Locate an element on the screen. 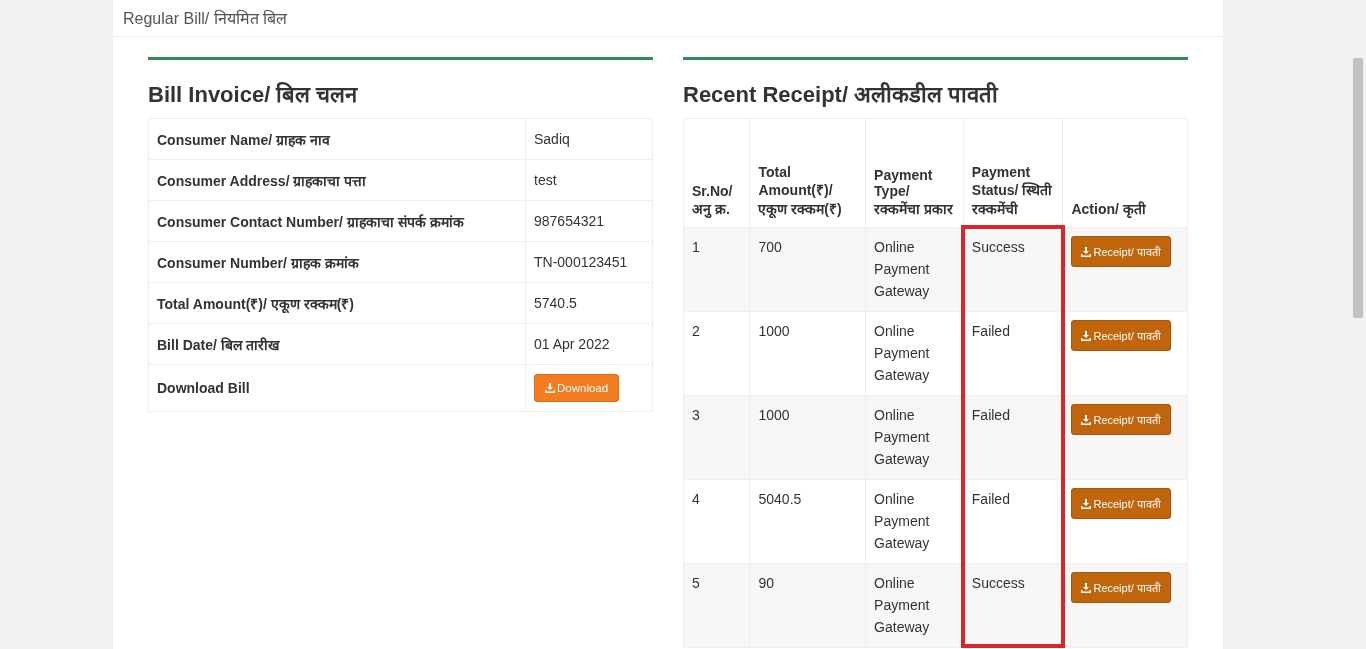 The height and width of the screenshot is (649, 1366). serial-number: 2 is located at coordinates (696, 331).